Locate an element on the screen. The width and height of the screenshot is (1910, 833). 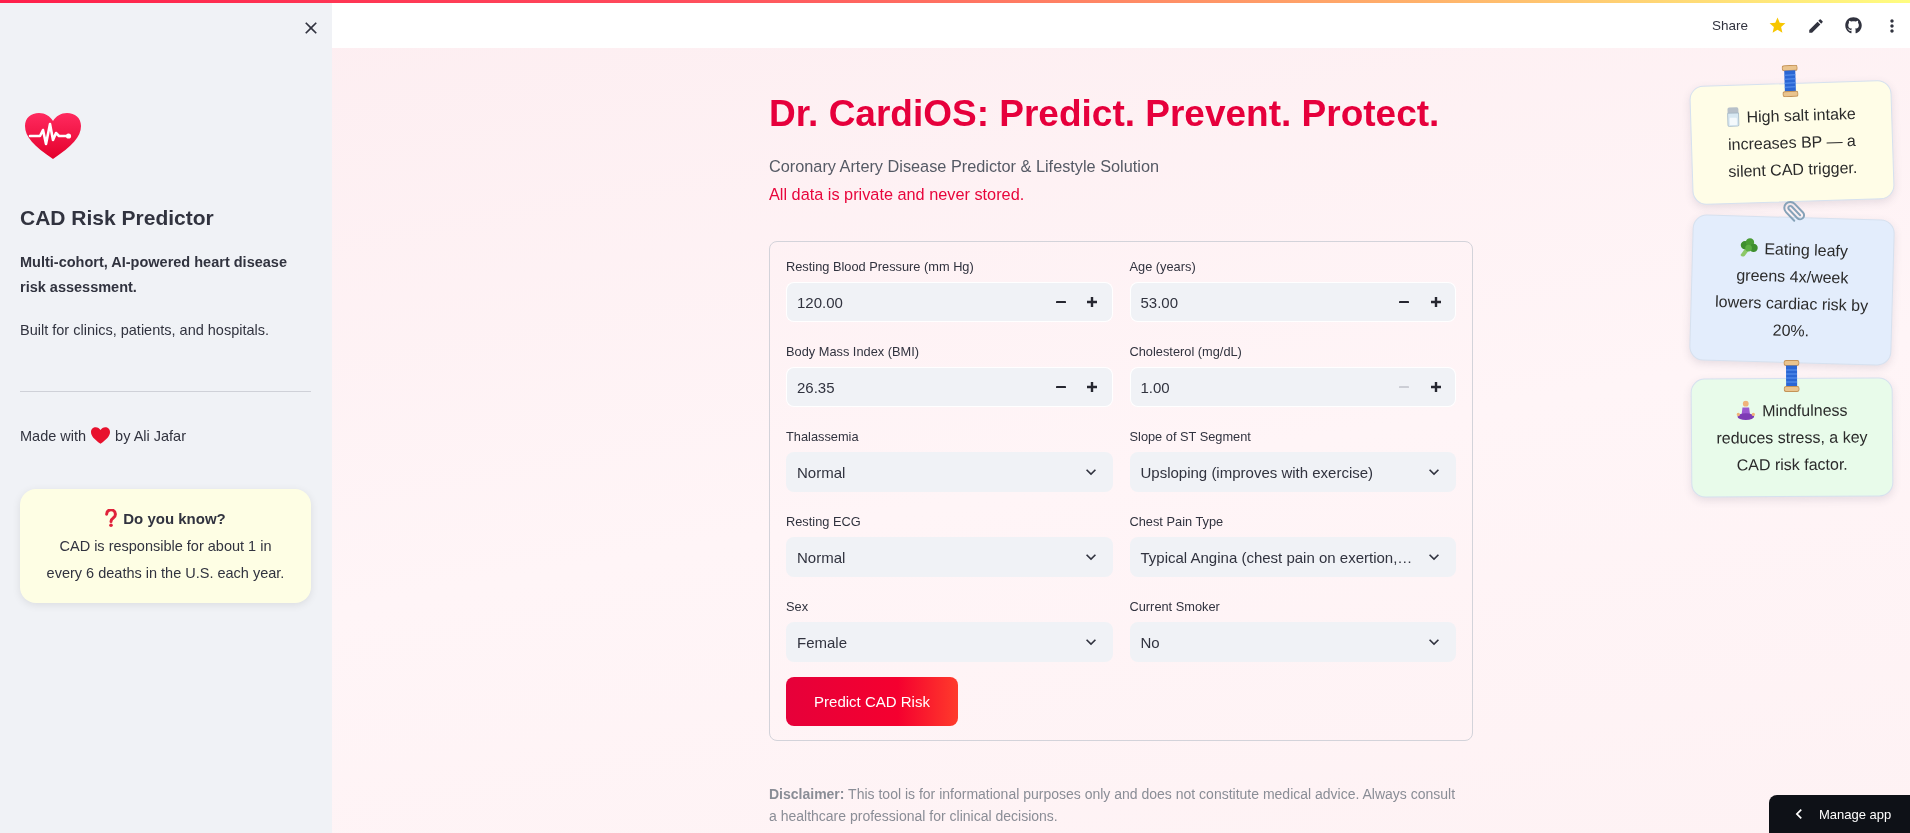
heart-icon is located at coordinates (101, 435).